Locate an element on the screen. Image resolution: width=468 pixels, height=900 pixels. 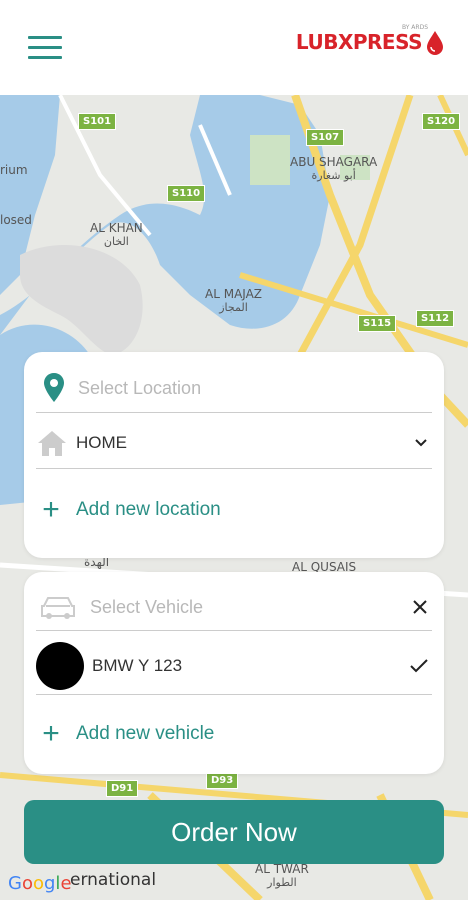
app-header: LUBXPRESS BY ARDS is located at coordinates (234, 47).